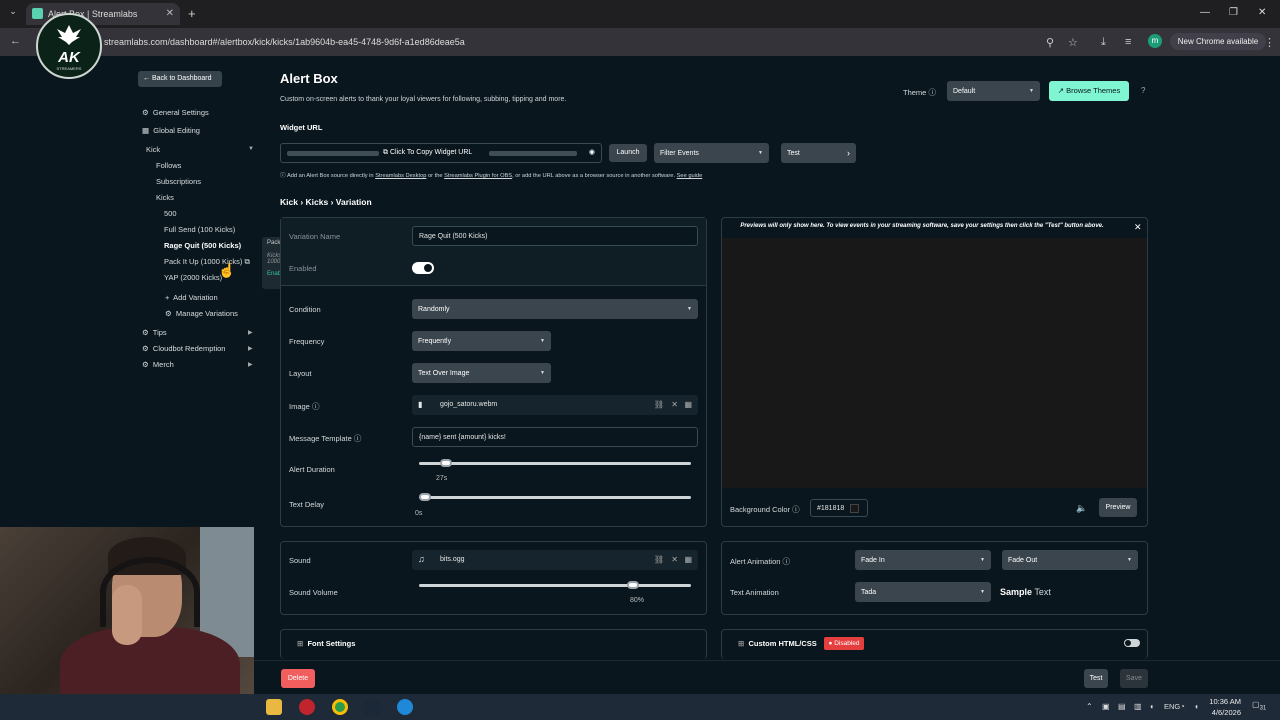 This screenshot has width=1280, height=720. I want to click on enabled-toggle, so click(423, 268).